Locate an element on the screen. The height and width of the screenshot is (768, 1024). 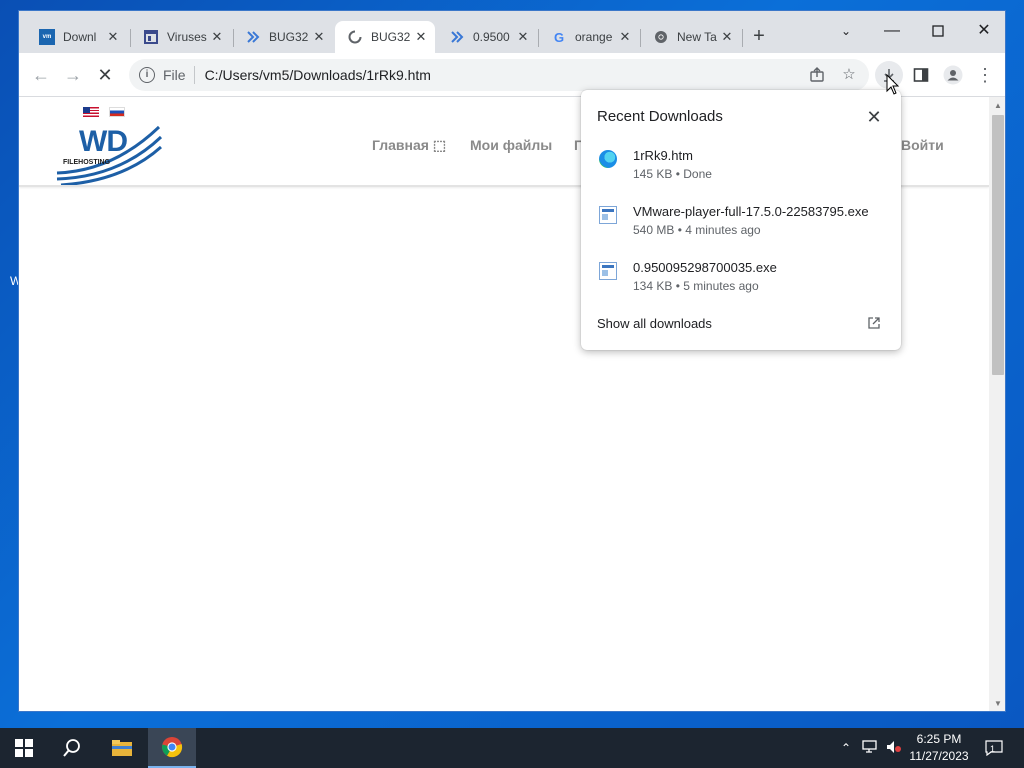
tab-title: orange is located at coordinates (594, 37).